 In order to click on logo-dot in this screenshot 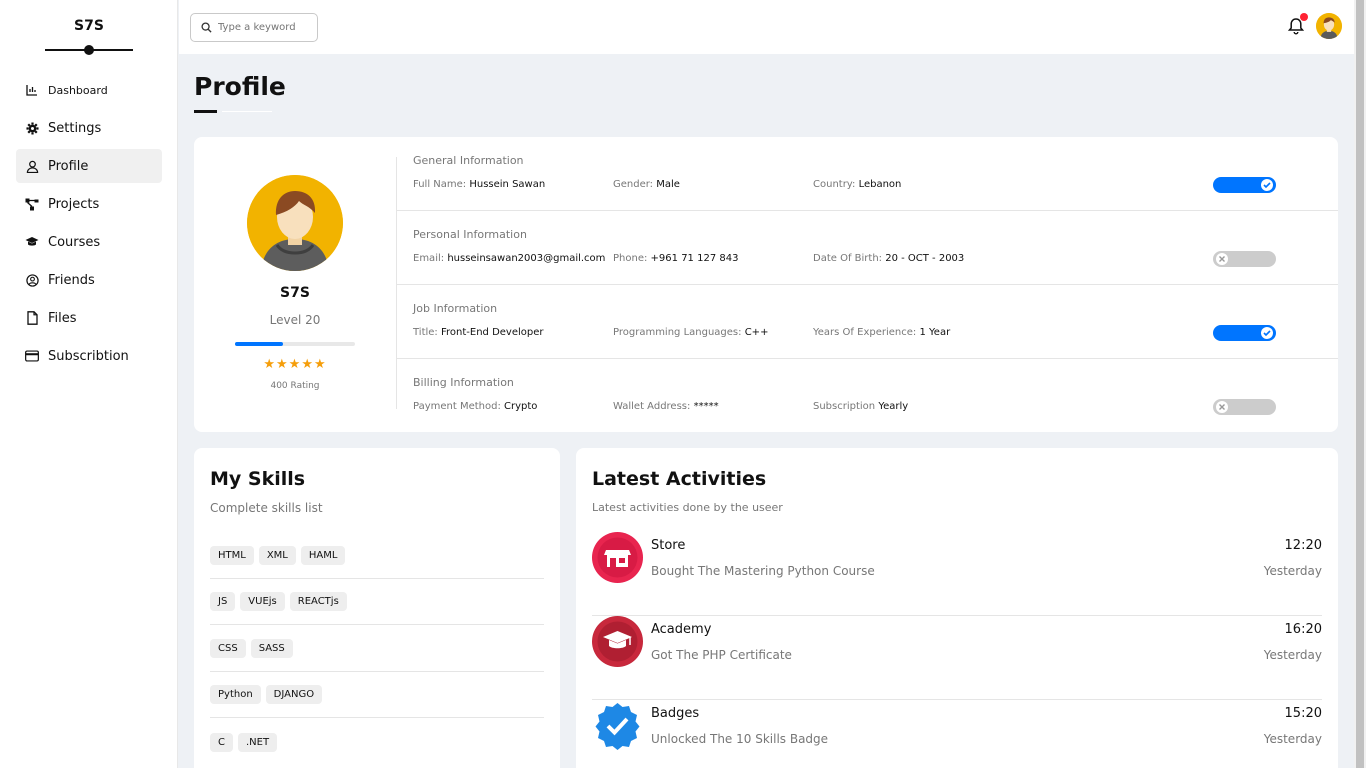, I will do `click(89, 50)`.